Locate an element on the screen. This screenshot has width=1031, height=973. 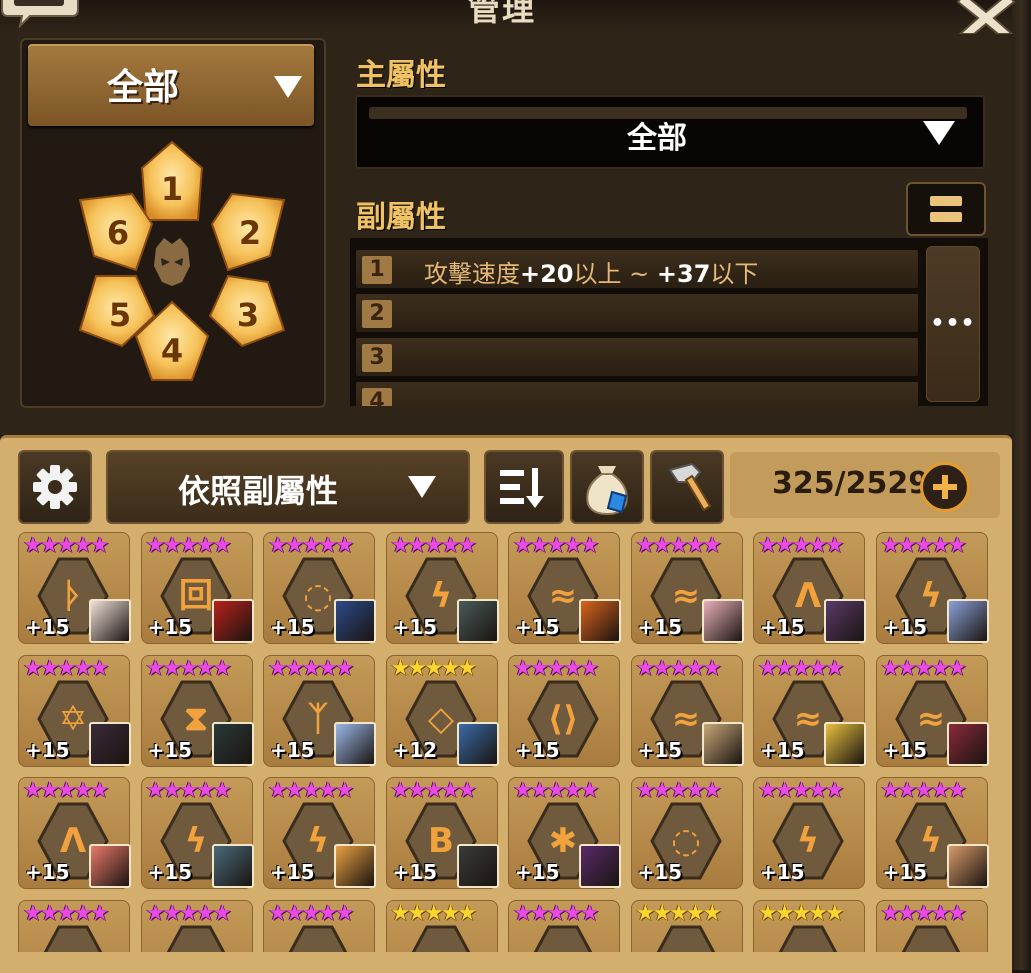
rune-glyph: ⧗ is located at coordinates (196, 719).